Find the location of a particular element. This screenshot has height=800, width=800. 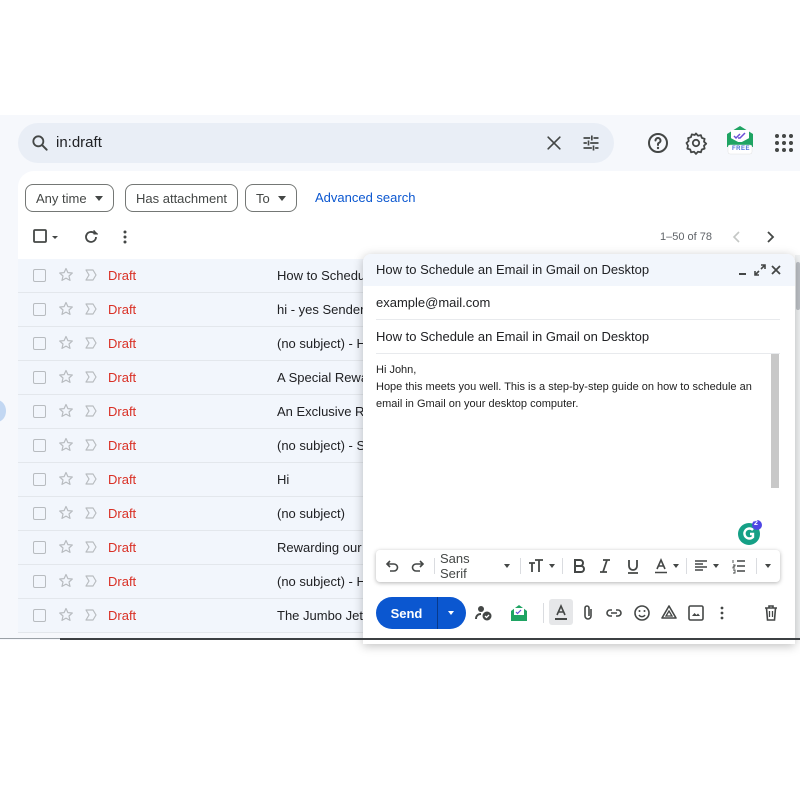

filter-any-time-label: Any time is located at coordinates (61, 198).